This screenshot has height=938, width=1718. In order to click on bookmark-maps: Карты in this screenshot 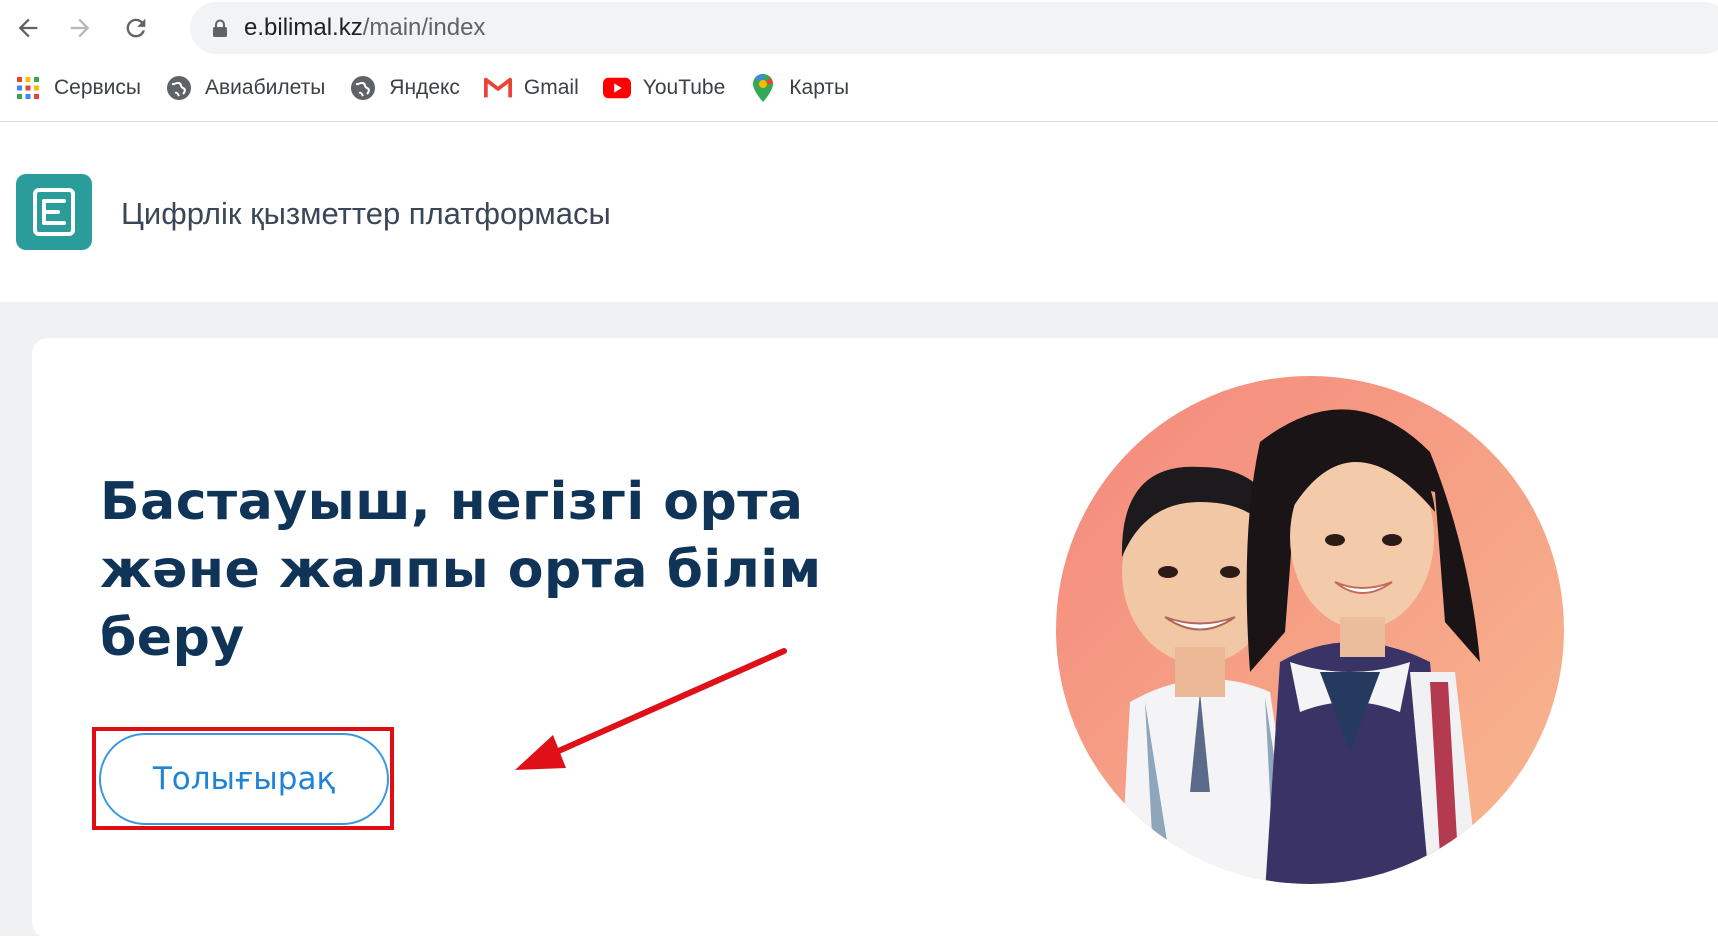, I will do `click(799, 88)`.